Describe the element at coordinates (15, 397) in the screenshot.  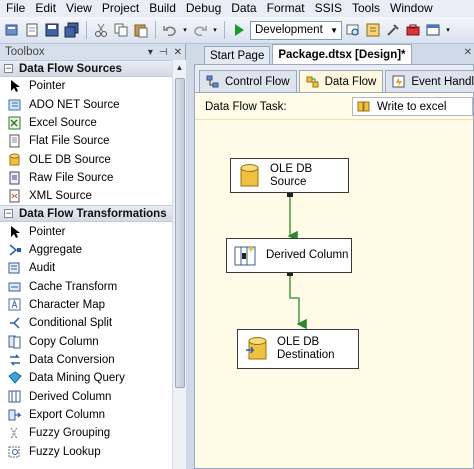
I see `derived-column-icon` at that location.